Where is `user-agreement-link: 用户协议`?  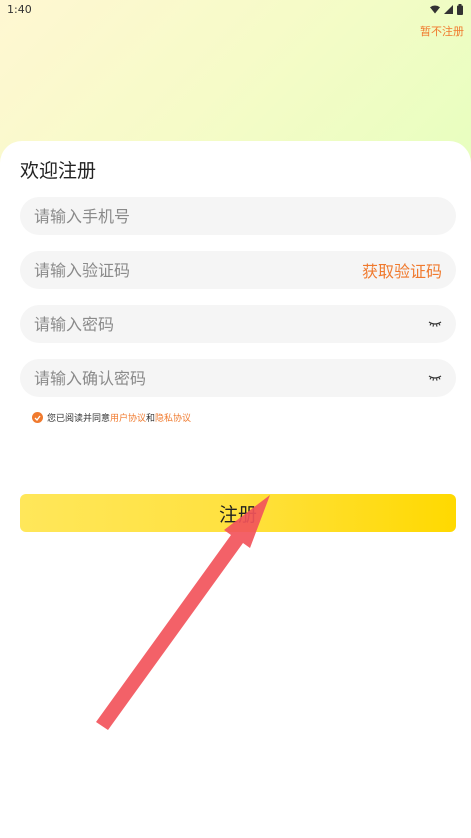 user-agreement-link: 用户协议 is located at coordinates (128, 419).